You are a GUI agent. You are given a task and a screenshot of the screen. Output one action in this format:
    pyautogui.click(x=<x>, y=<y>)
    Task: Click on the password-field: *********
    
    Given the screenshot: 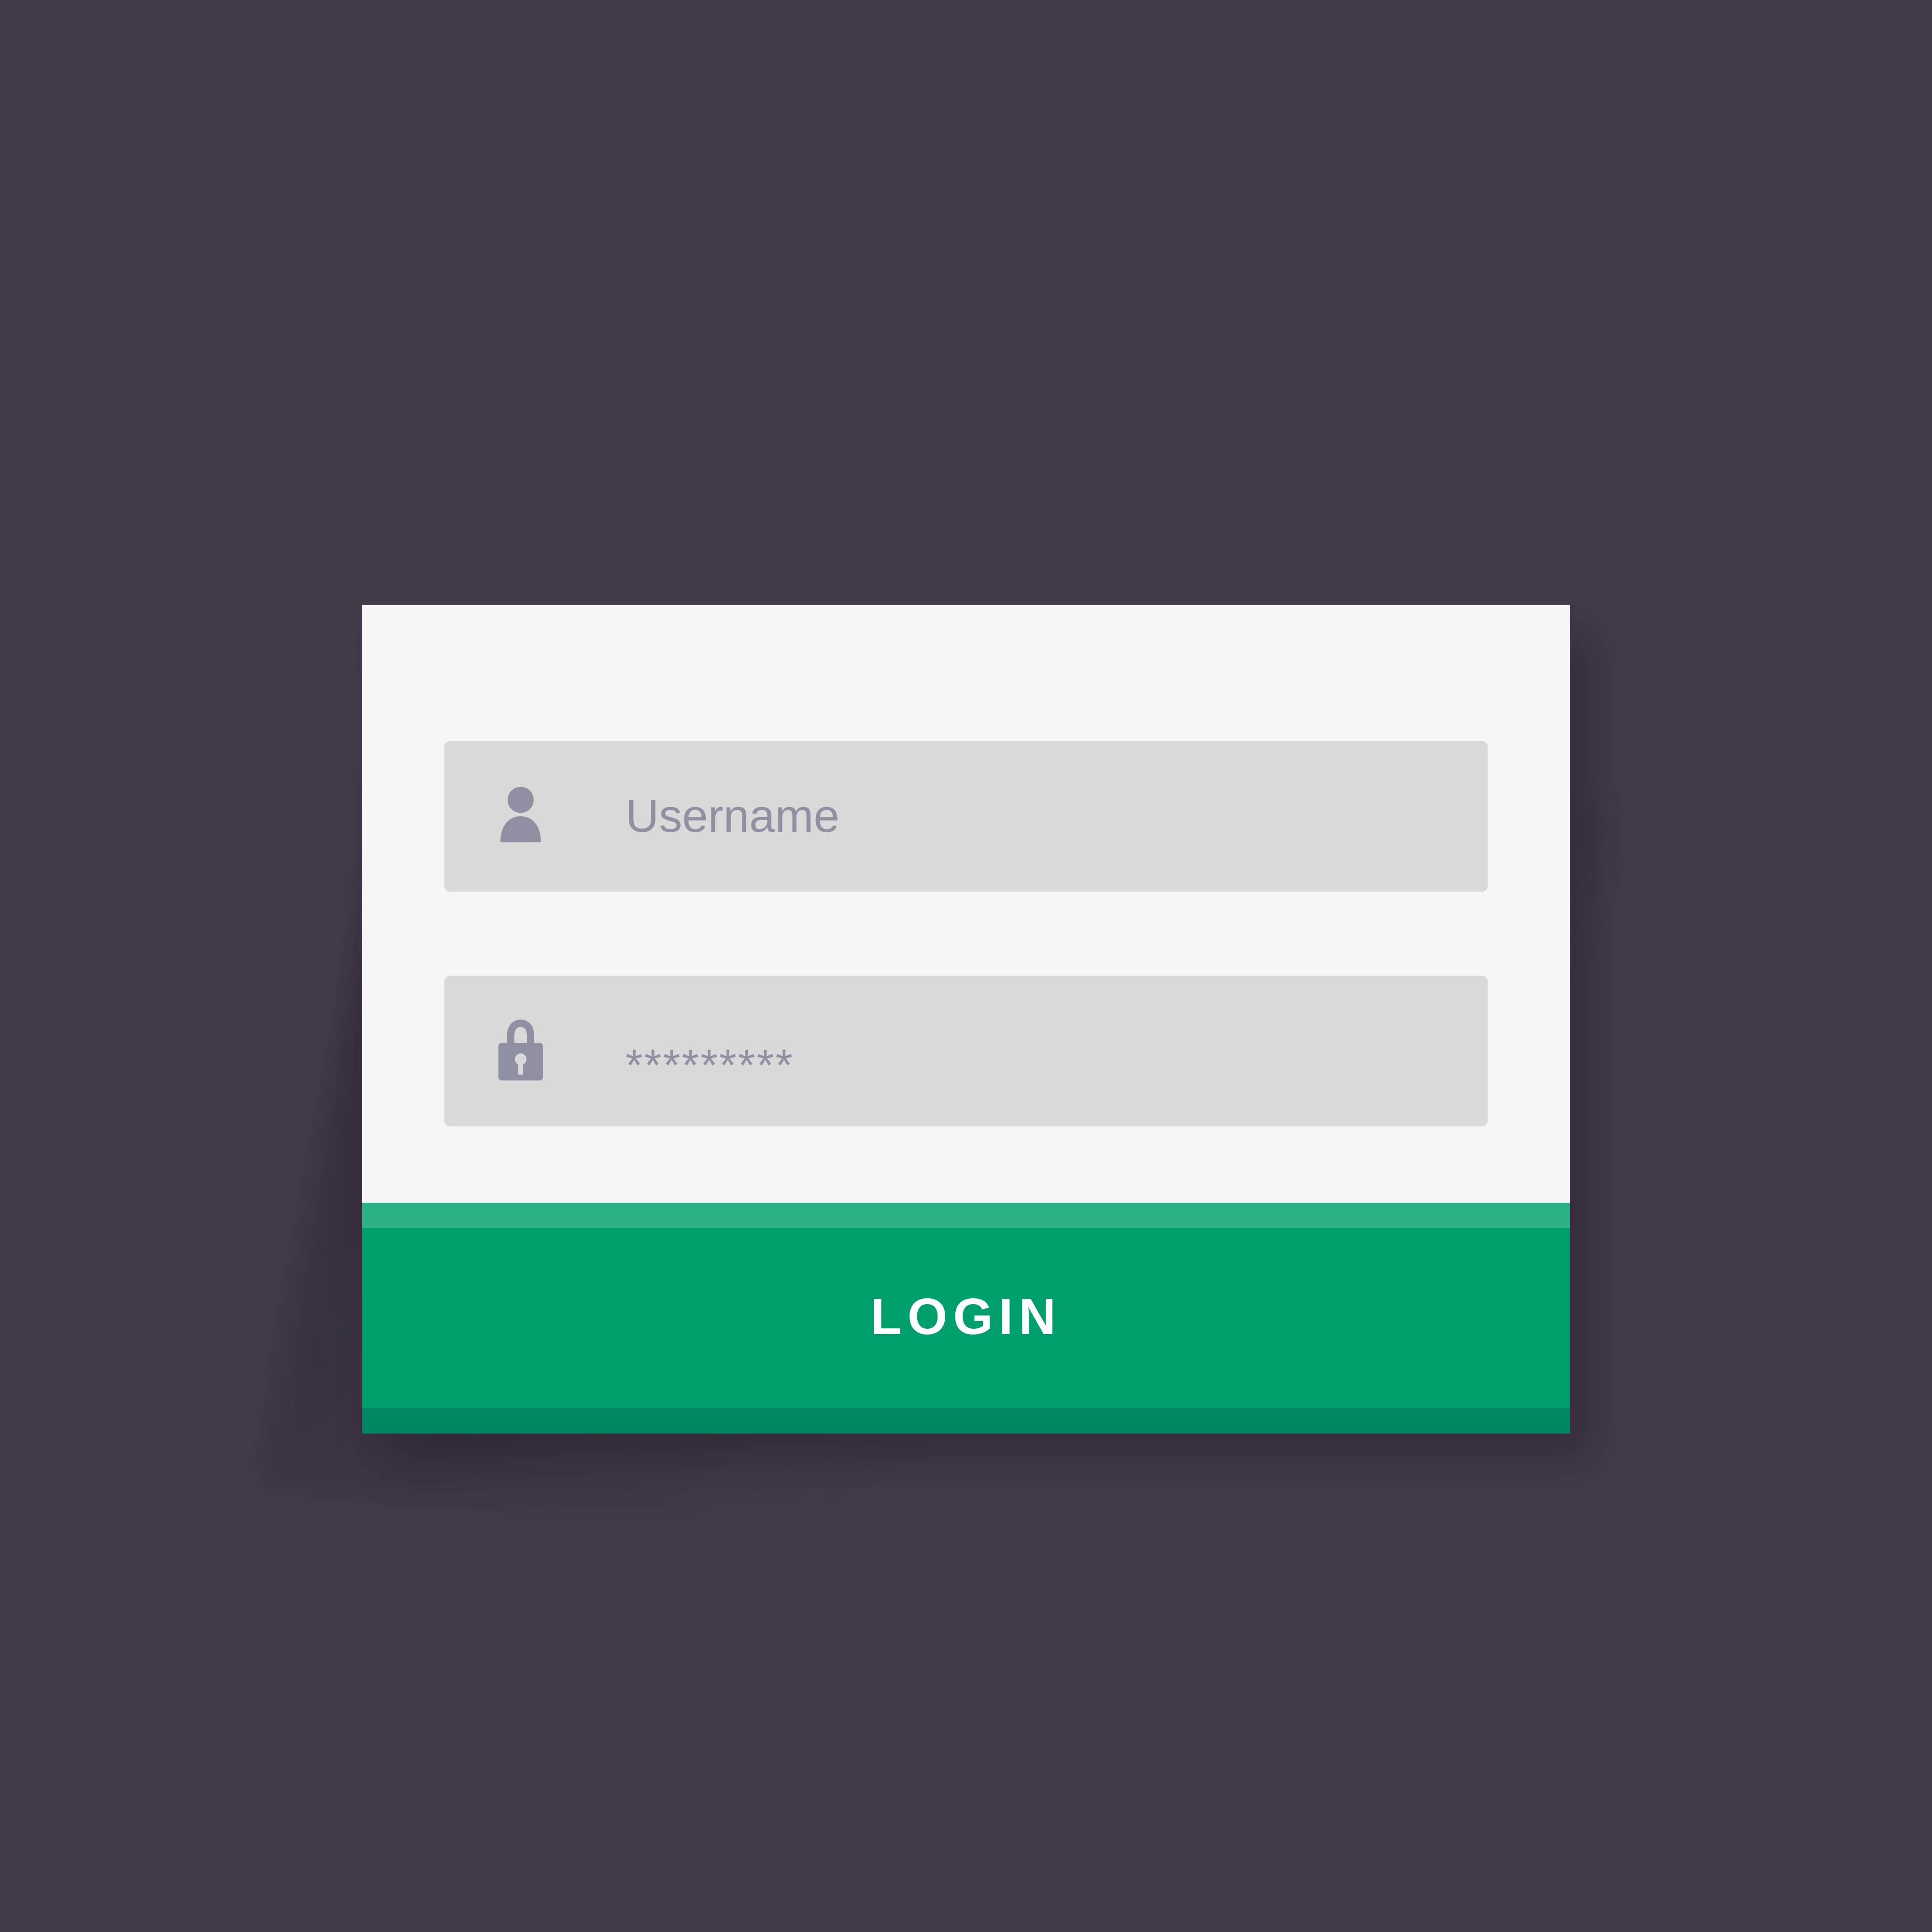 What is the action you would take?
    pyautogui.click(x=966, y=1051)
    